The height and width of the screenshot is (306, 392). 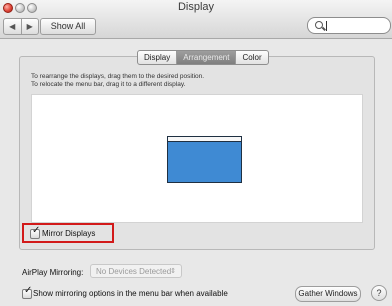 What do you see at coordinates (12, 26) in the screenshot?
I see `back-arrow-icon: ◀` at bounding box center [12, 26].